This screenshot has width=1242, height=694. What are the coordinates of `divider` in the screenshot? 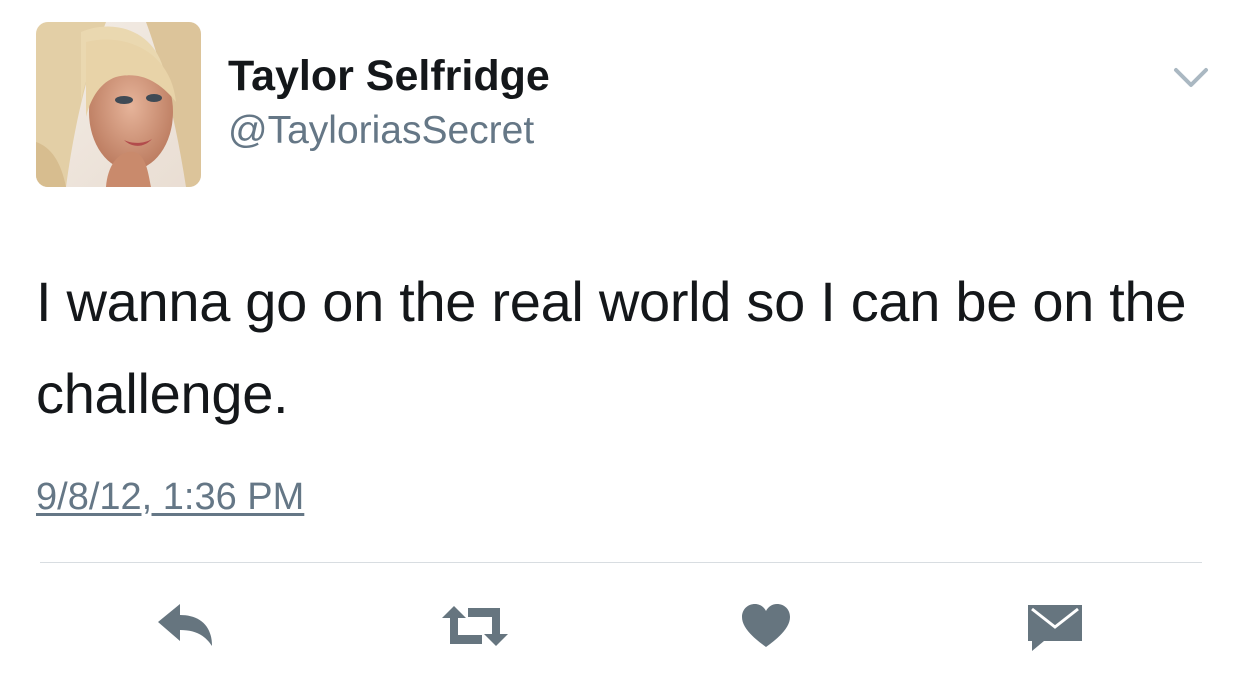 It's located at (621, 562).